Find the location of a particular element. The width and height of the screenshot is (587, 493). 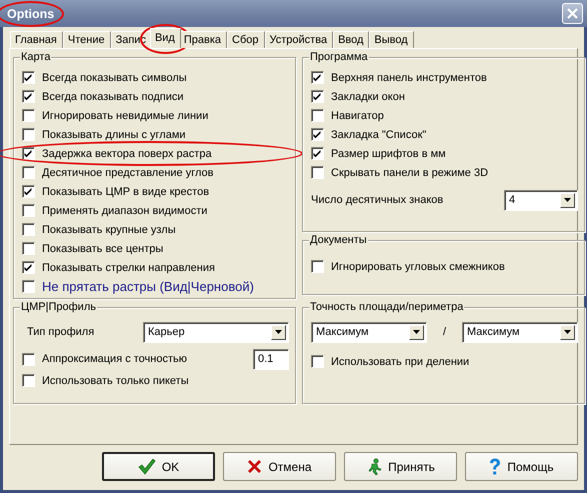

field-label: Число десятичных знаков is located at coordinates (377, 200).